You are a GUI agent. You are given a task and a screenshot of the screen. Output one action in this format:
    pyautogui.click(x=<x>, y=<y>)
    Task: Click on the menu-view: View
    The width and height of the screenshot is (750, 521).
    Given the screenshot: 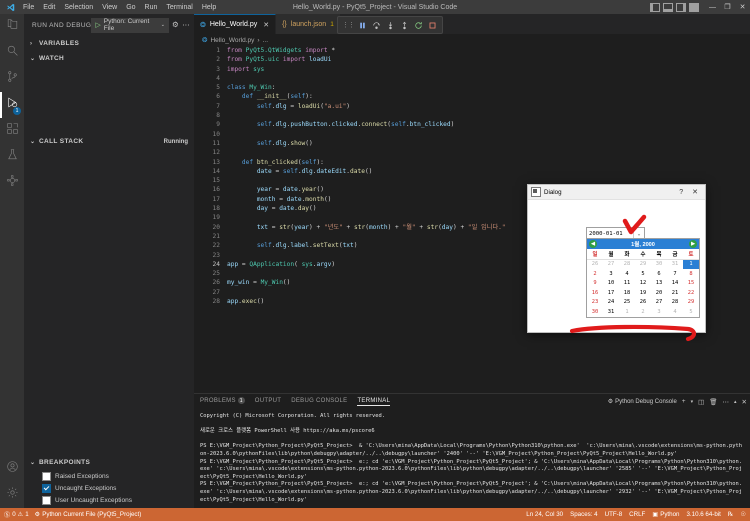 What is the action you would take?
    pyautogui.click(x=109, y=7)
    